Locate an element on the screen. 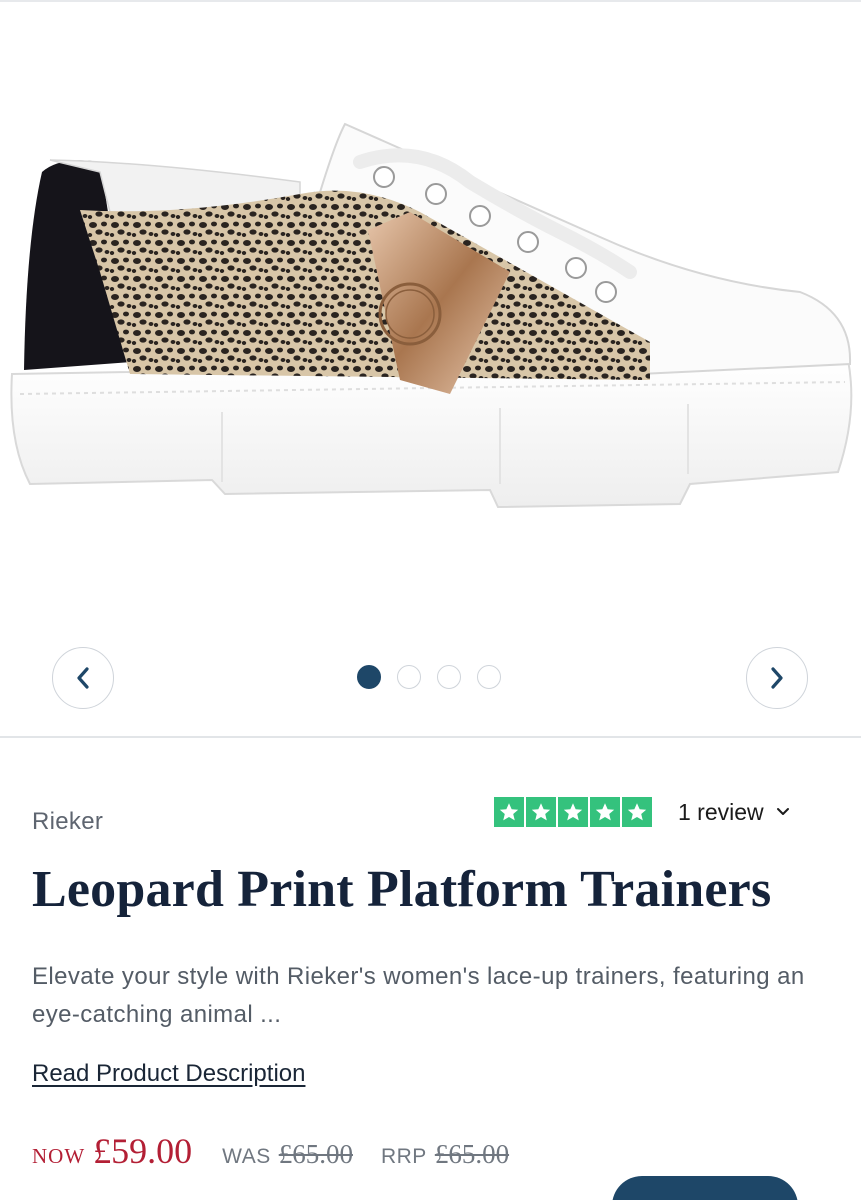 This screenshot has height=1200, width=861. brand-link: Rieker is located at coordinates (67, 822).